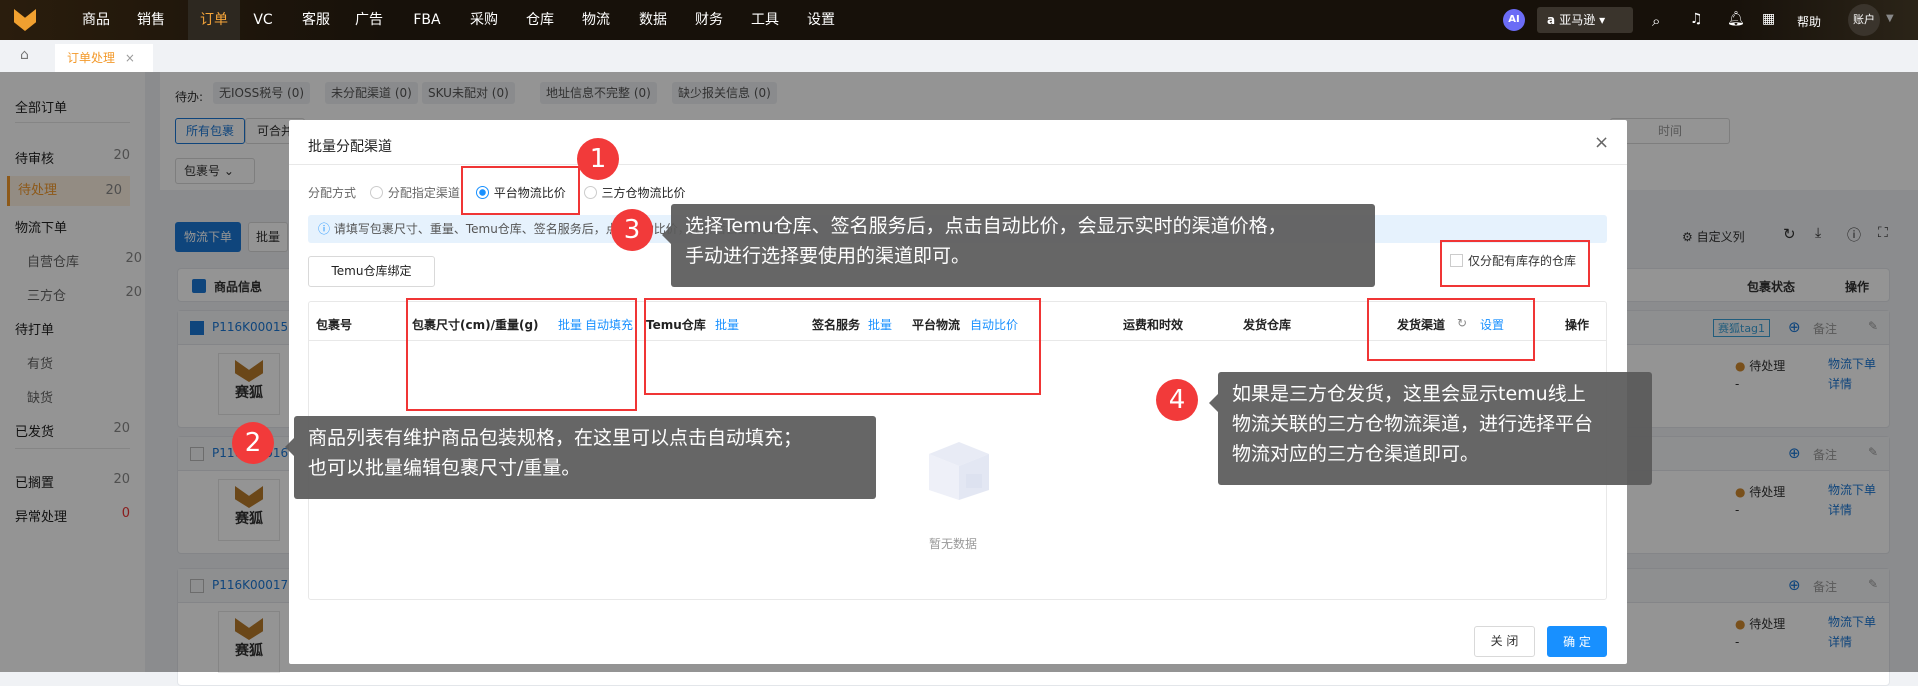  What do you see at coordinates (1656, 21) in the screenshot?
I see `search-icon: ⌕` at bounding box center [1656, 21].